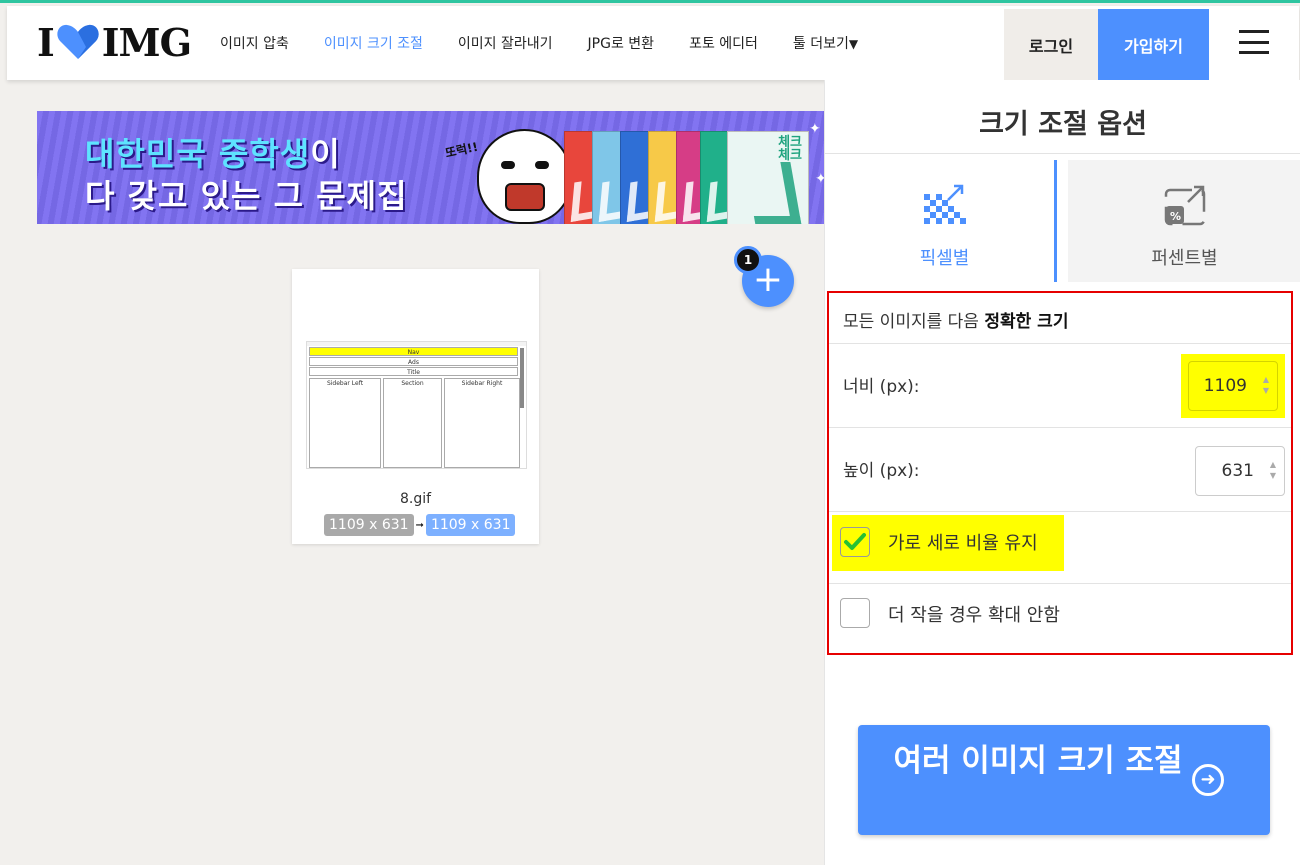 The image size is (1300, 865). I want to click on cartoon-face-image, so click(524, 176).